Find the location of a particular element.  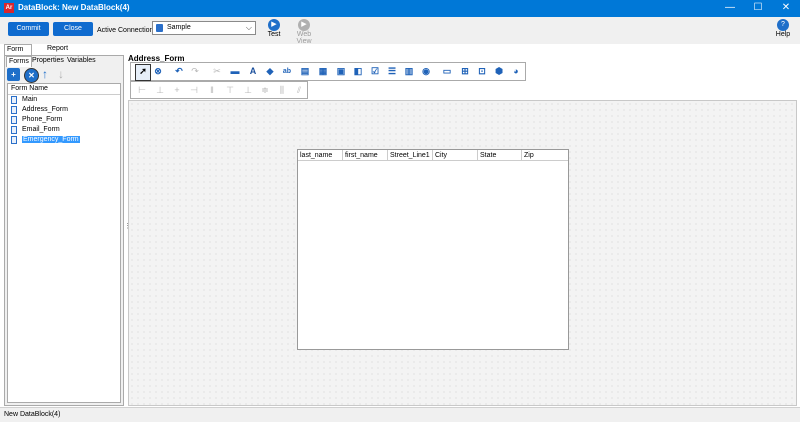

close-window-button: ✕ is located at coordinates (786, 8).